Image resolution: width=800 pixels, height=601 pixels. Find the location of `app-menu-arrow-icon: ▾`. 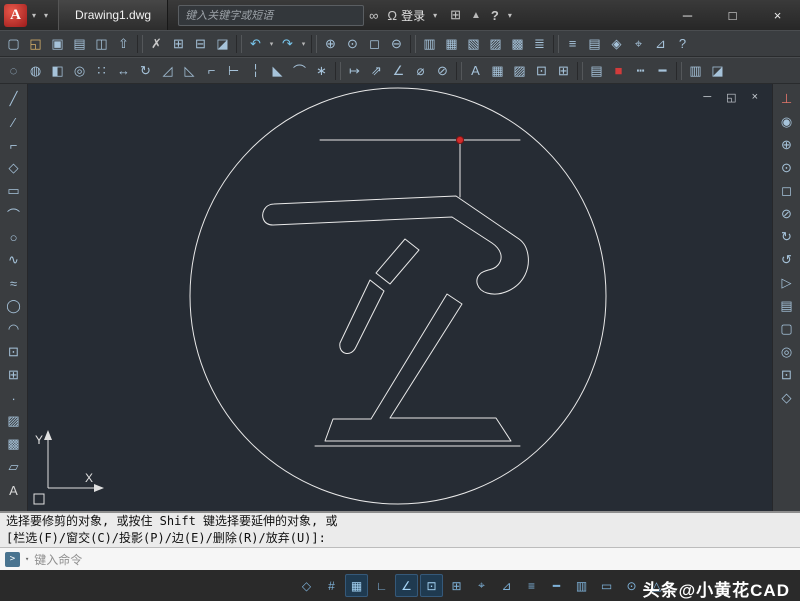

app-menu-arrow-icon: ▾ is located at coordinates (34, 15).